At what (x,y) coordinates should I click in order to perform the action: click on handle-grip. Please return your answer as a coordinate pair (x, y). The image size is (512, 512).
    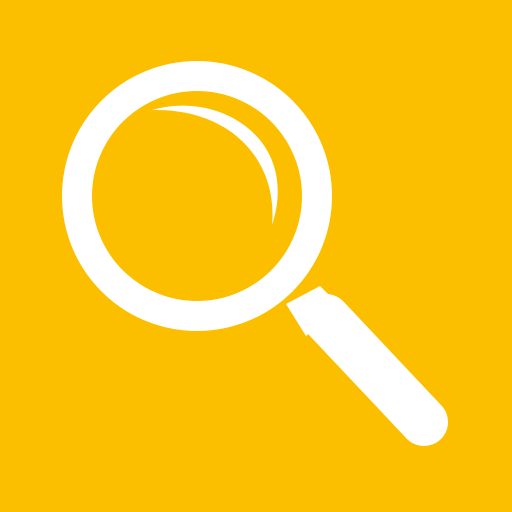
    Looking at the image, I should click on (375, 370).